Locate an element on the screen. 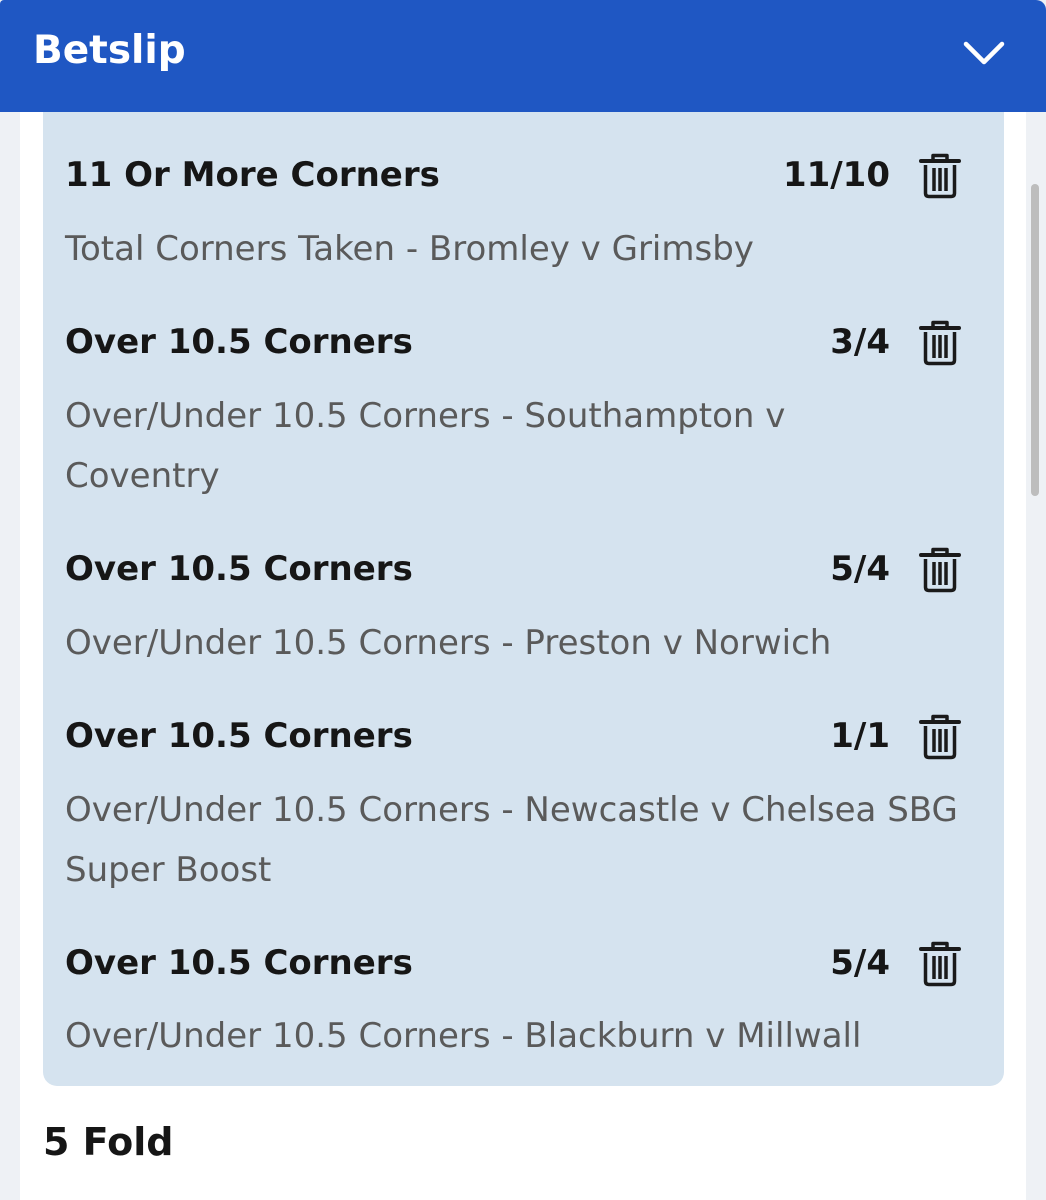 This screenshot has width=1046, height=1200. selection-odds: 1/1 is located at coordinates (860, 736).